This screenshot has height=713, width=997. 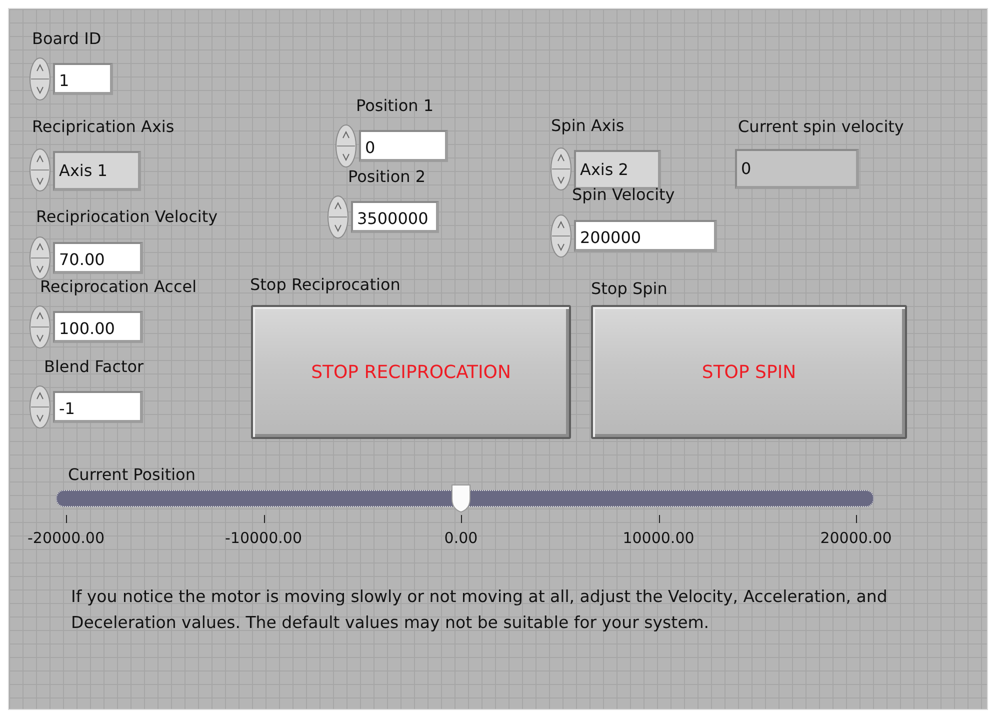 I want to click on numeric-field: 70.00, so click(x=98, y=258).